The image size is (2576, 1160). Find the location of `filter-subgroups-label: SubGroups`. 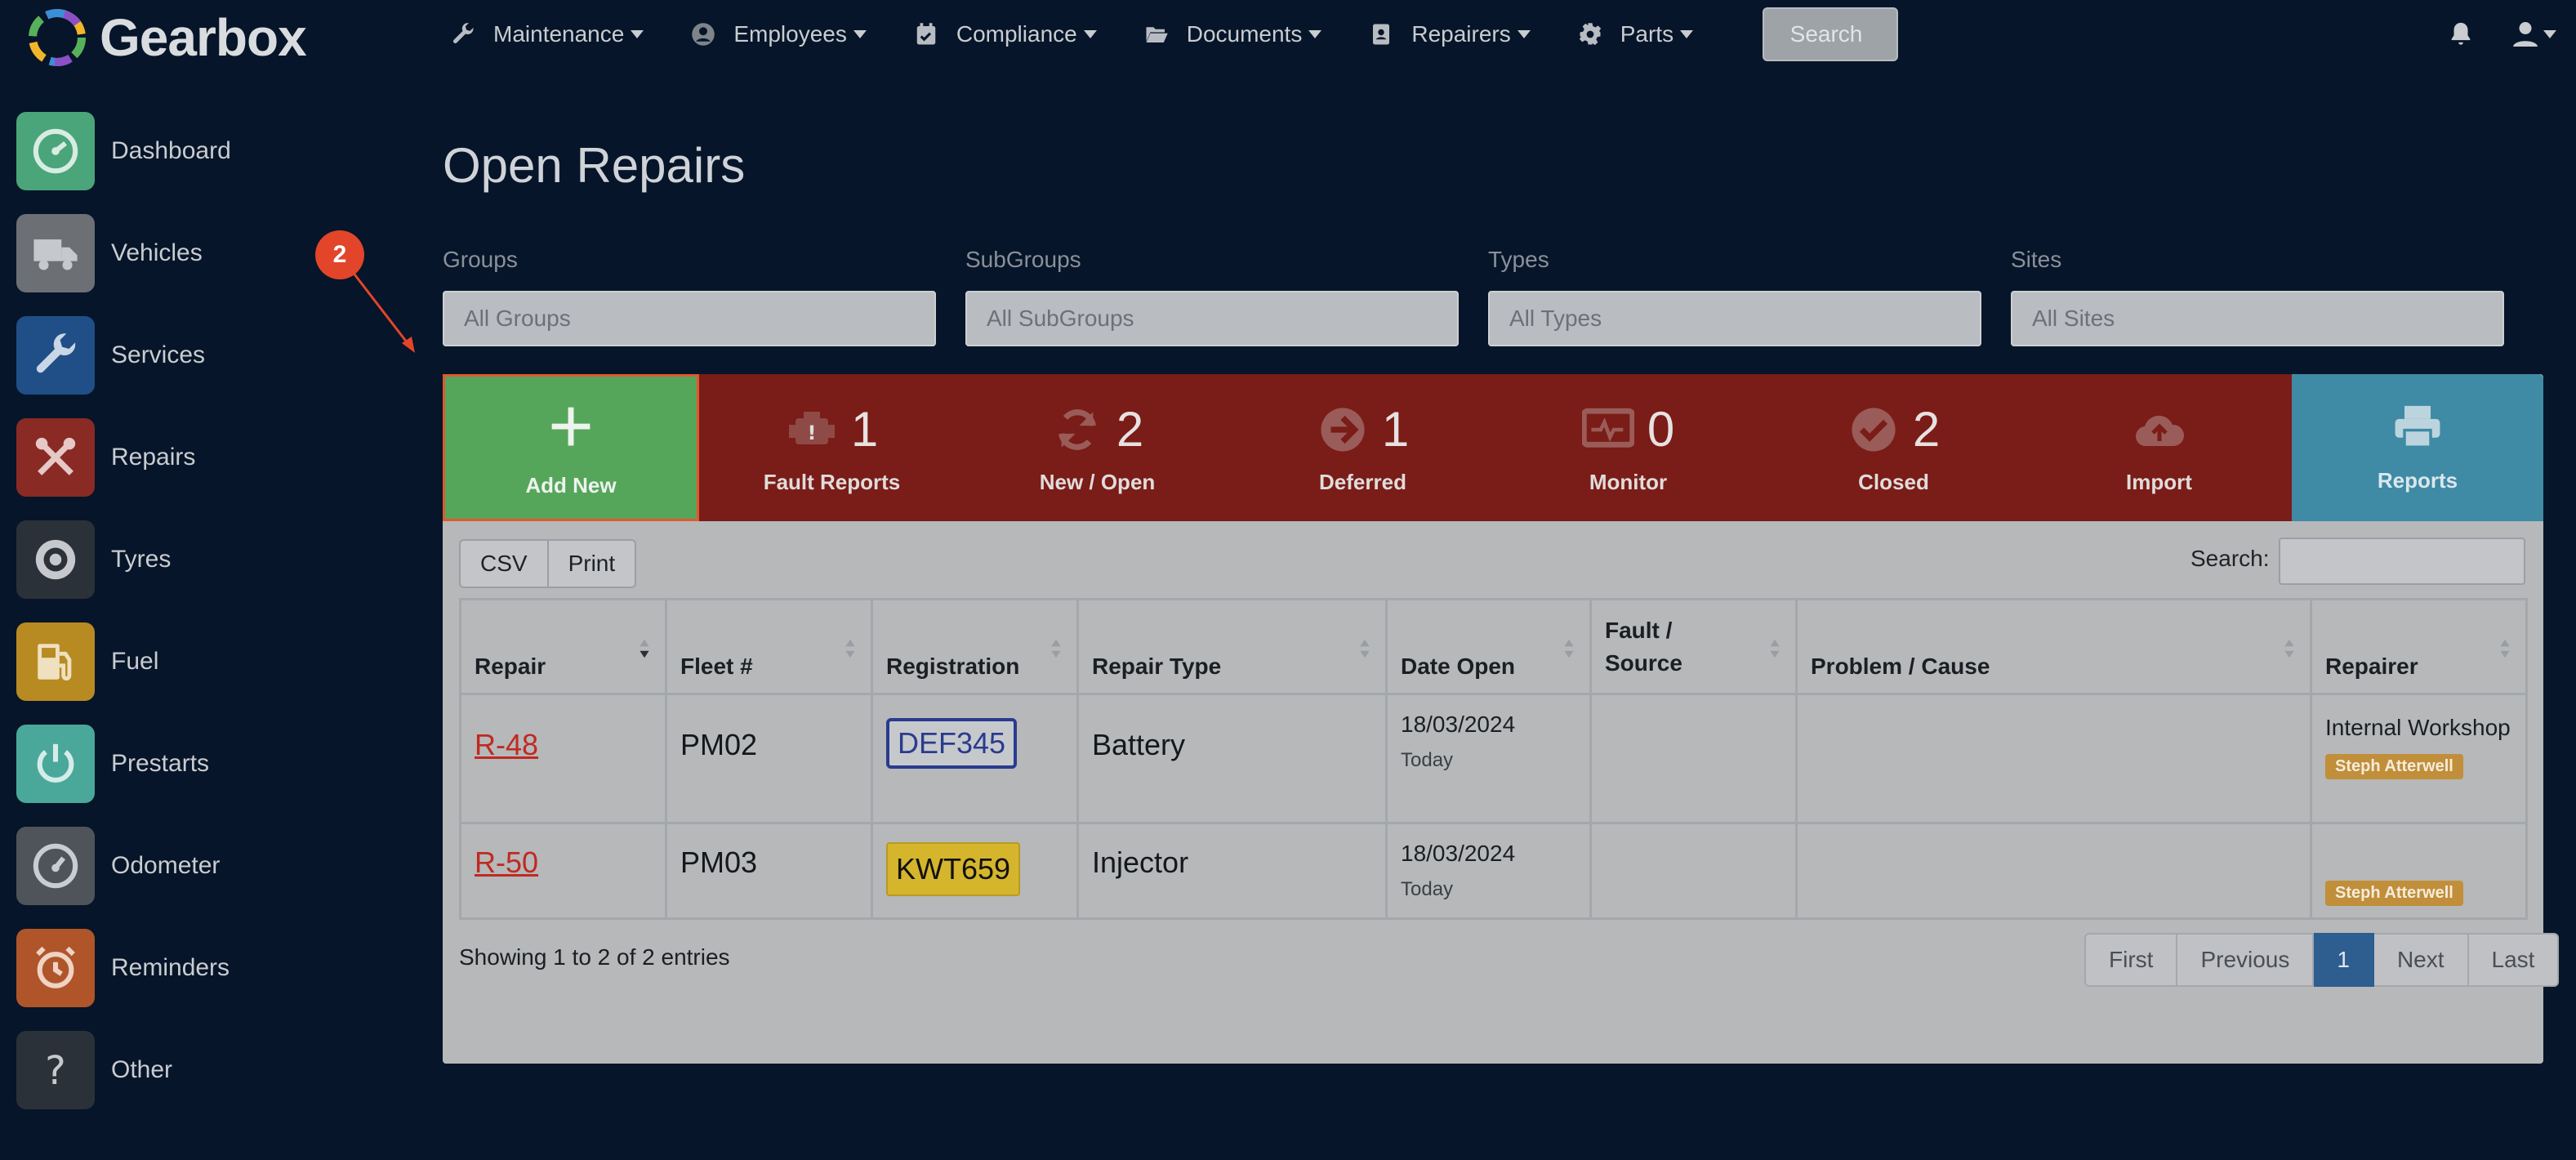

filter-subgroups-label: SubGroups is located at coordinates (1023, 259).